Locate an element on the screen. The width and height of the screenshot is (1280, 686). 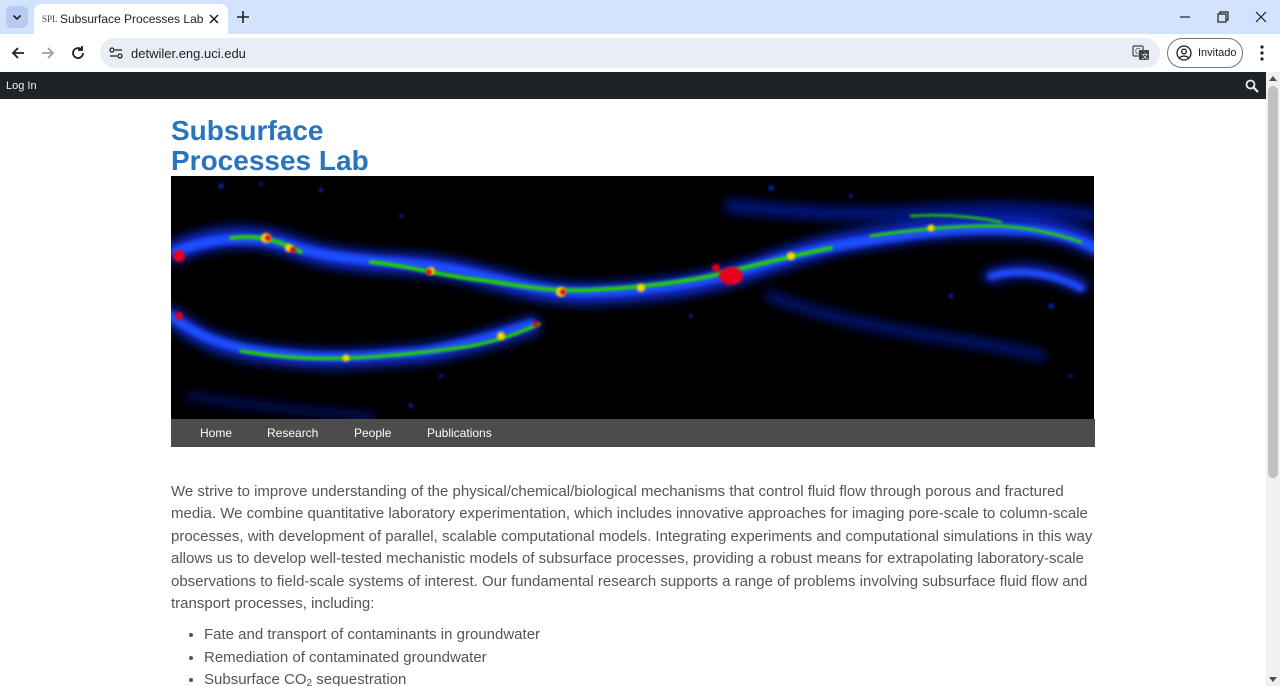
list-item-text: sequestration is located at coordinates (359, 678).